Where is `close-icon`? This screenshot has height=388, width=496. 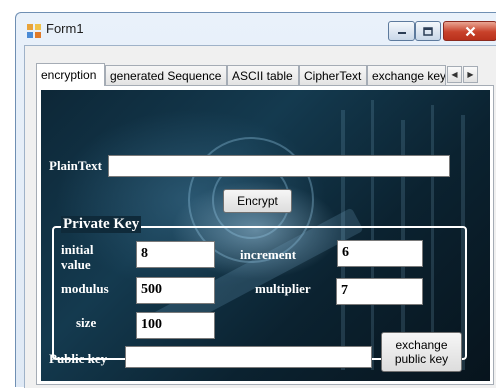 close-icon is located at coordinates (470, 31).